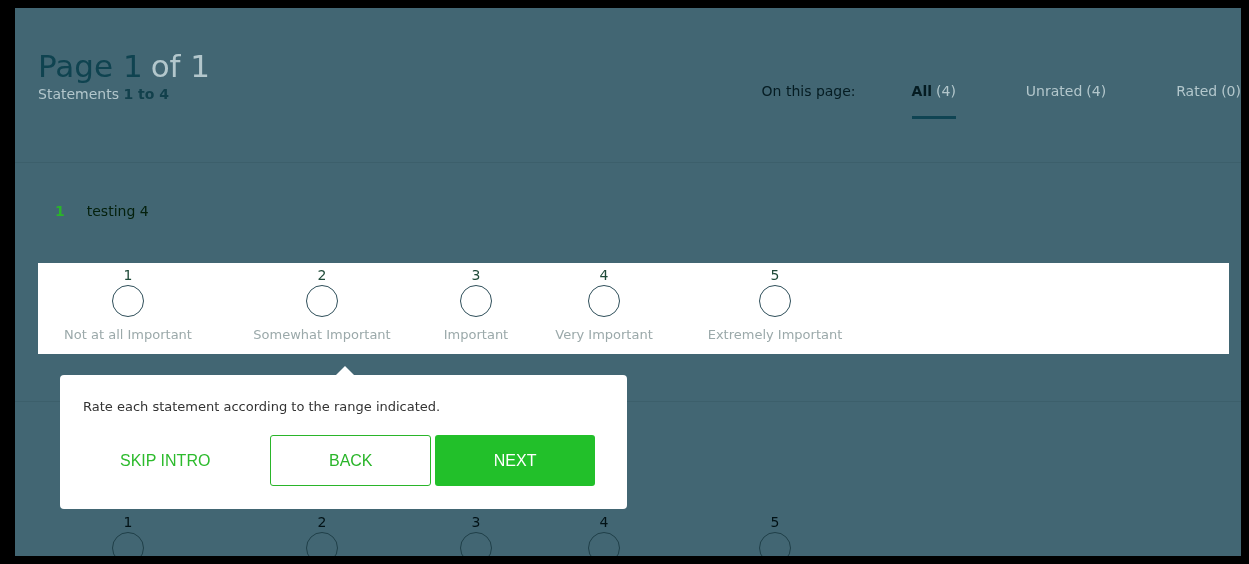 The image size is (1249, 564). What do you see at coordinates (60, 212) in the screenshot?
I see `statement-number: 1` at bounding box center [60, 212].